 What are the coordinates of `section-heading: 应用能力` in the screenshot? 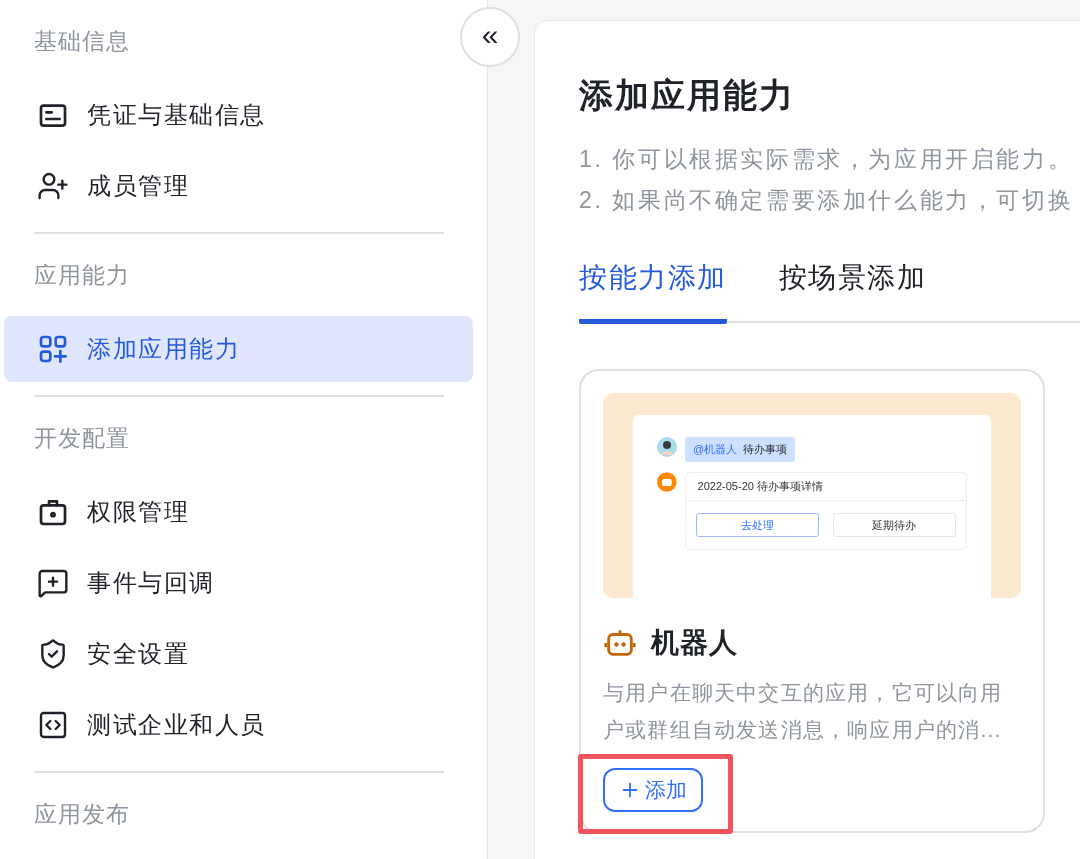 It's located at (82, 275).